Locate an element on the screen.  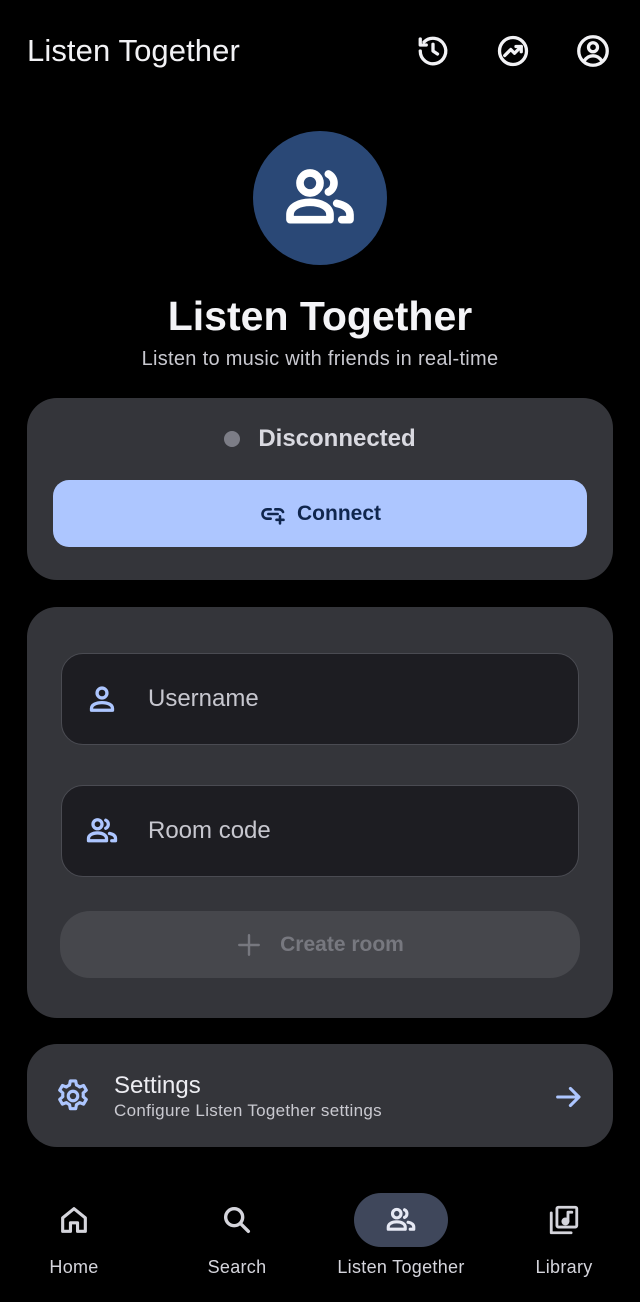
nav-home-icon-wrap is located at coordinates (74, 1220).